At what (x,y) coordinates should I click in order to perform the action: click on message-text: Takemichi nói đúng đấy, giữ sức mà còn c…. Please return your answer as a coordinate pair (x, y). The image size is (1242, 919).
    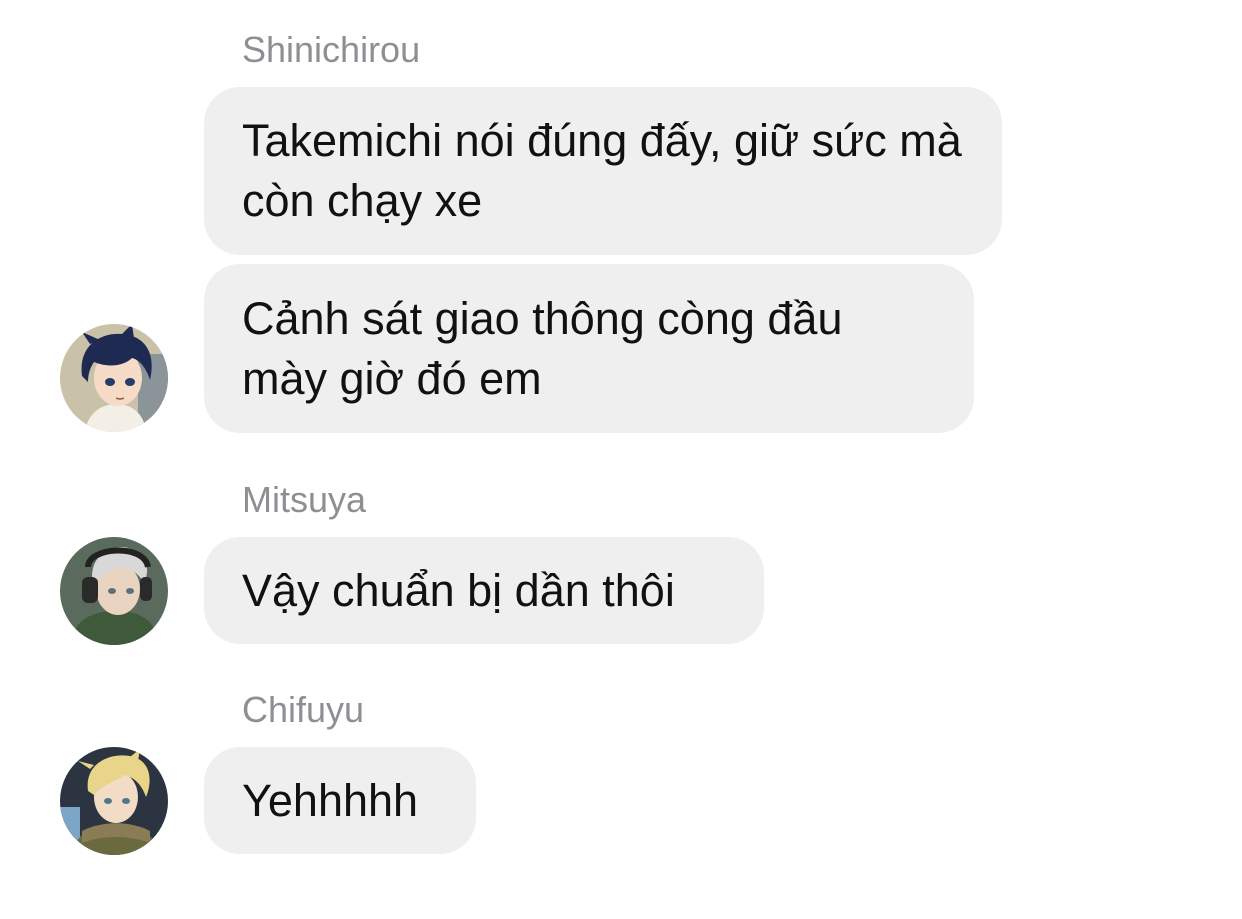
    Looking at the image, I should click on (602, 170).